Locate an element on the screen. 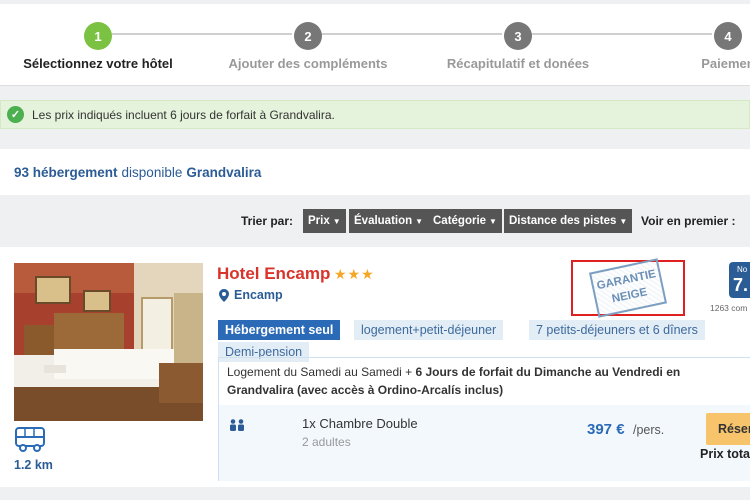 The height and width of the screenshot is (500, 750). results-count: 93 hébergement is located at coordinates (66, 172).